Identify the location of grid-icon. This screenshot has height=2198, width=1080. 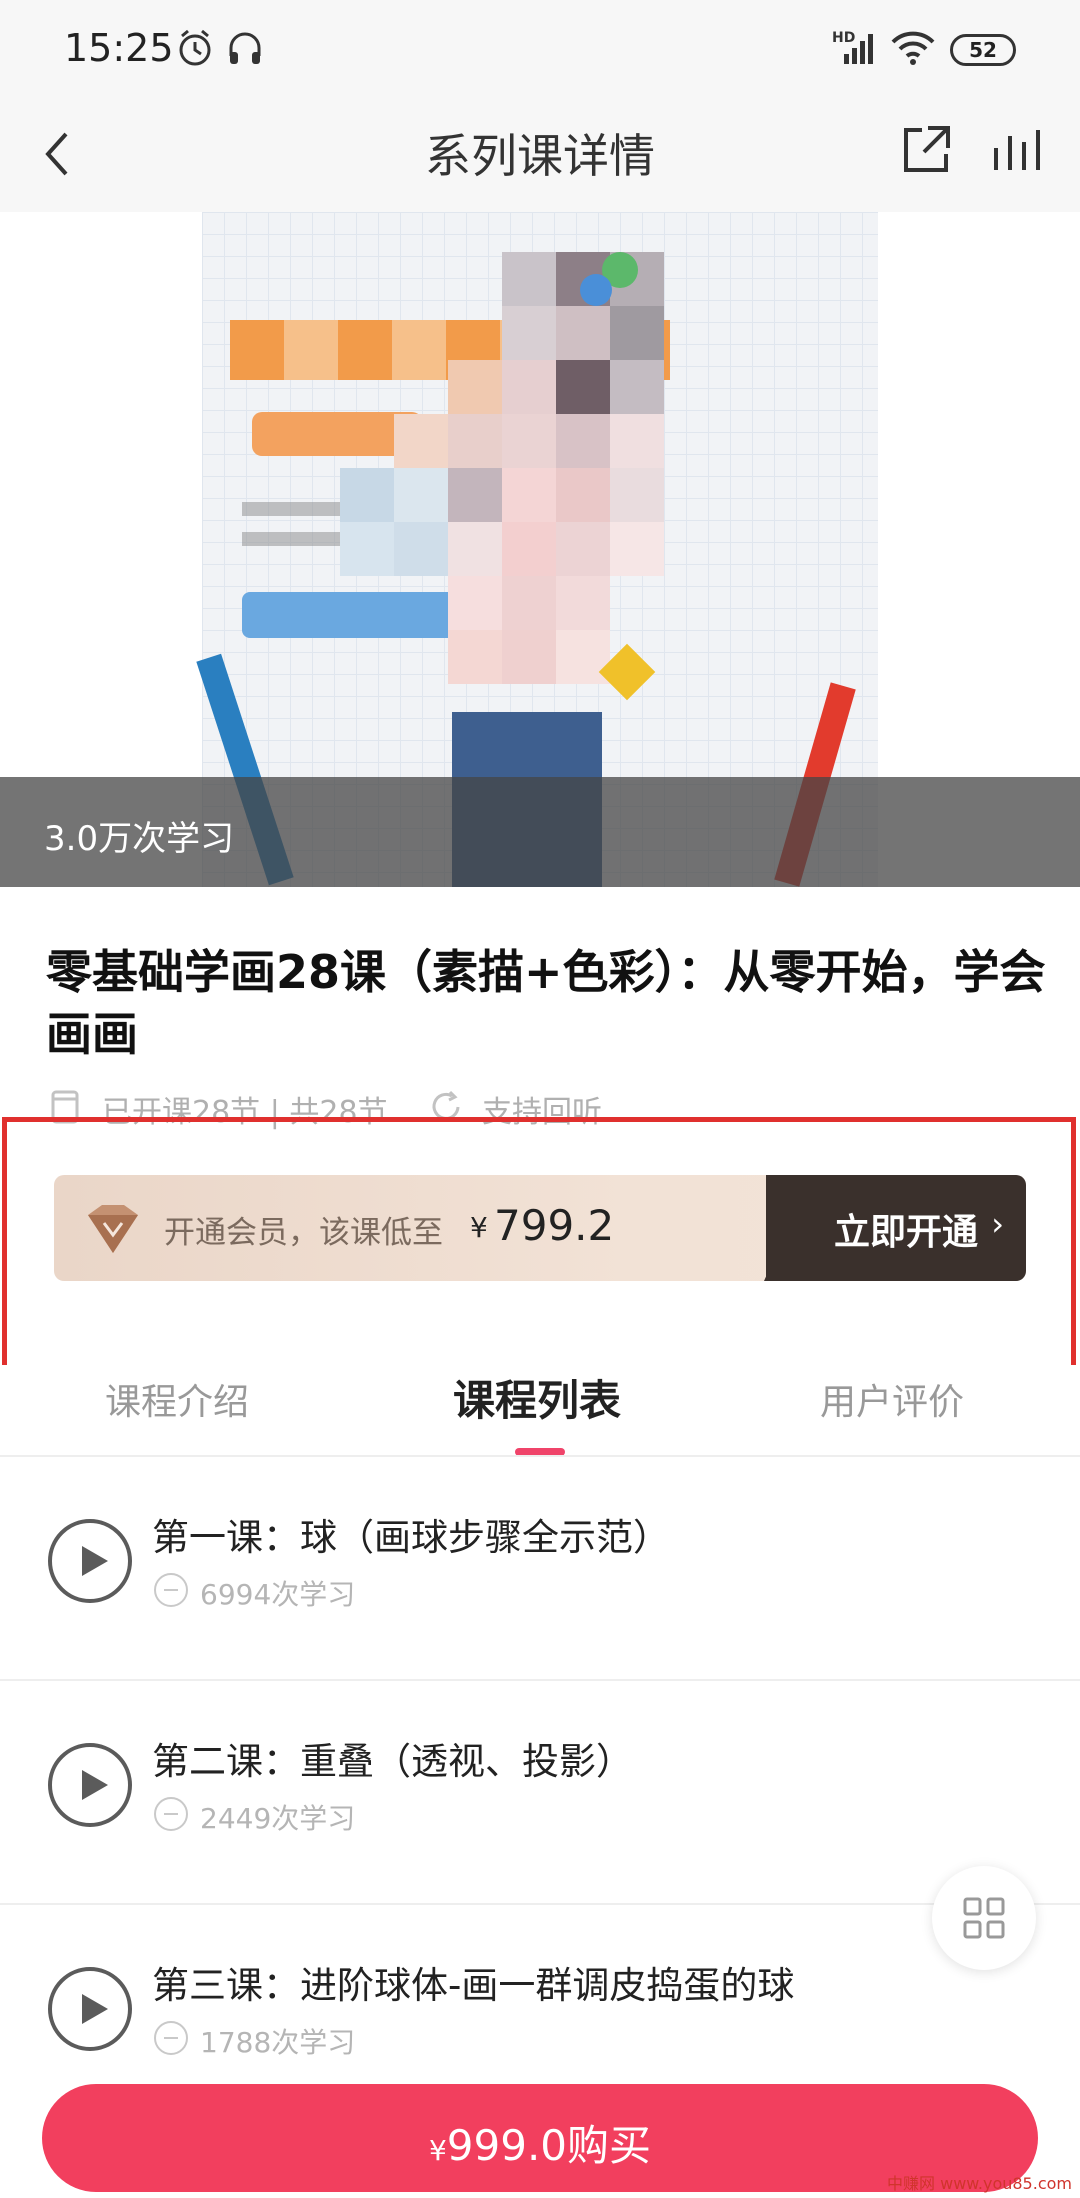
(984, 1918).